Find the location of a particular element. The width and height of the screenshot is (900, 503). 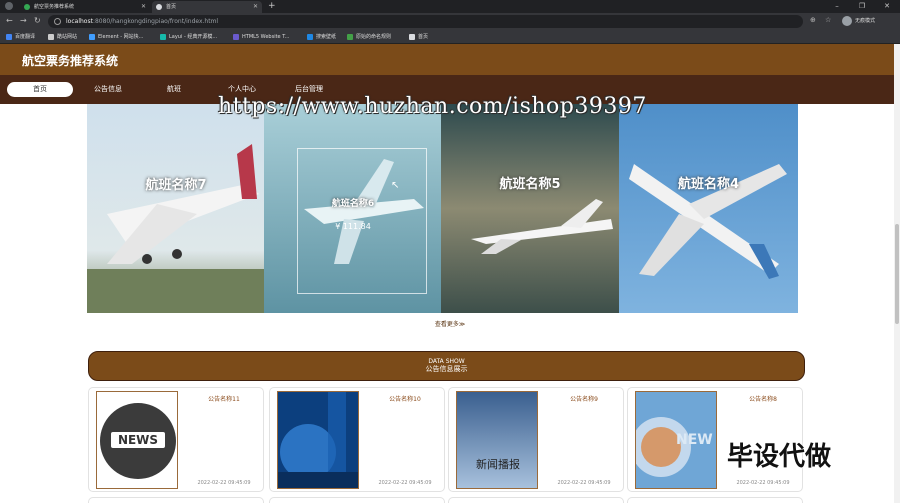

slide-price: ¥ 111.84 is located at coordinates (353, 226).